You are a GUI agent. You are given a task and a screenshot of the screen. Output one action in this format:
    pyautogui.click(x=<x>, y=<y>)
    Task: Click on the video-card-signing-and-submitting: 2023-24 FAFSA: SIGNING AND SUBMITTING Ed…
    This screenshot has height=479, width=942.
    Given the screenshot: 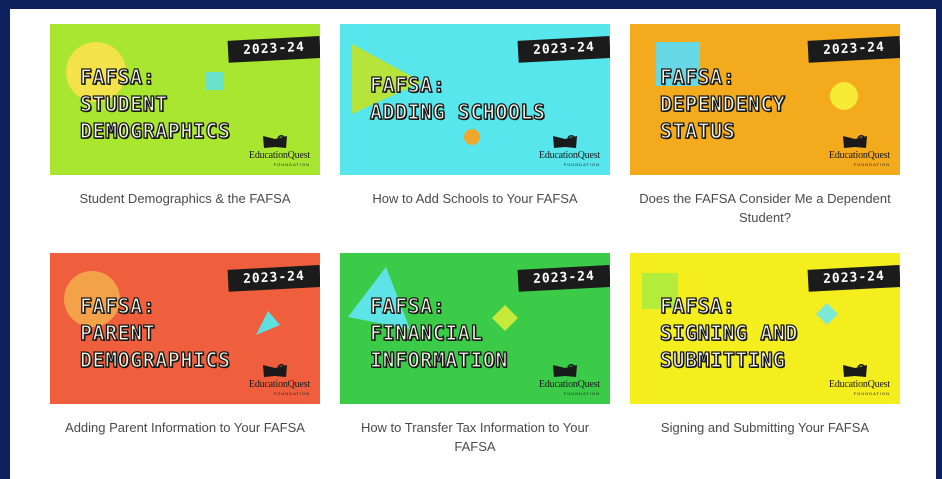 What is the action you would take?
    pyautogui.click(x=765, y=358)
    